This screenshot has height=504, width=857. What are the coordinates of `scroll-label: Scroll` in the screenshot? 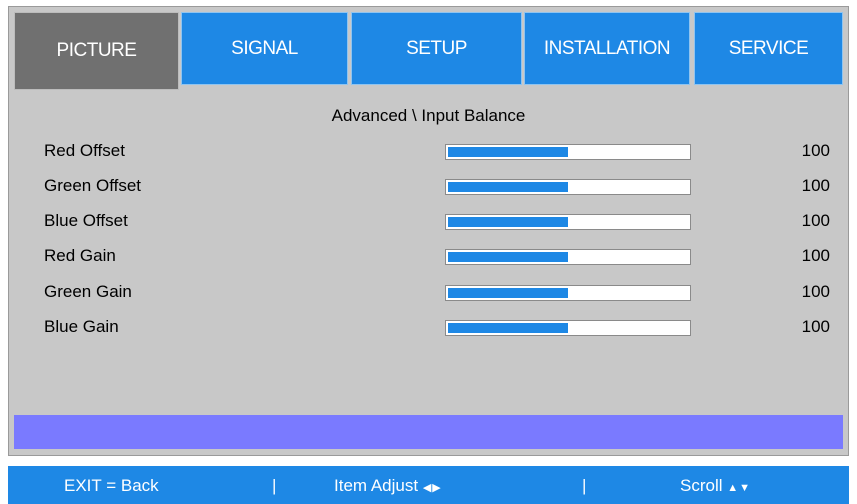 It's located at (701, 485).